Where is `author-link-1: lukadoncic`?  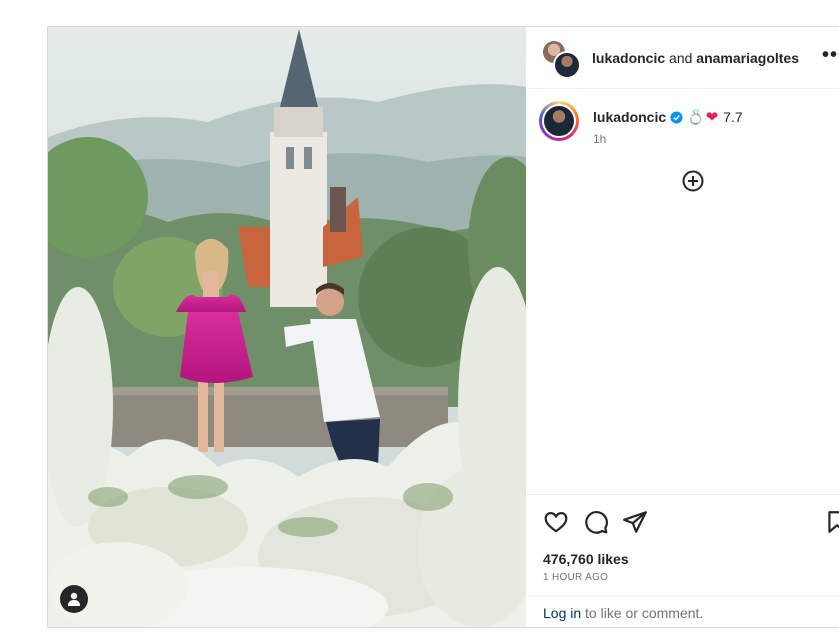
author-link-1: lukadoncic is located at coordinates (628, 58).